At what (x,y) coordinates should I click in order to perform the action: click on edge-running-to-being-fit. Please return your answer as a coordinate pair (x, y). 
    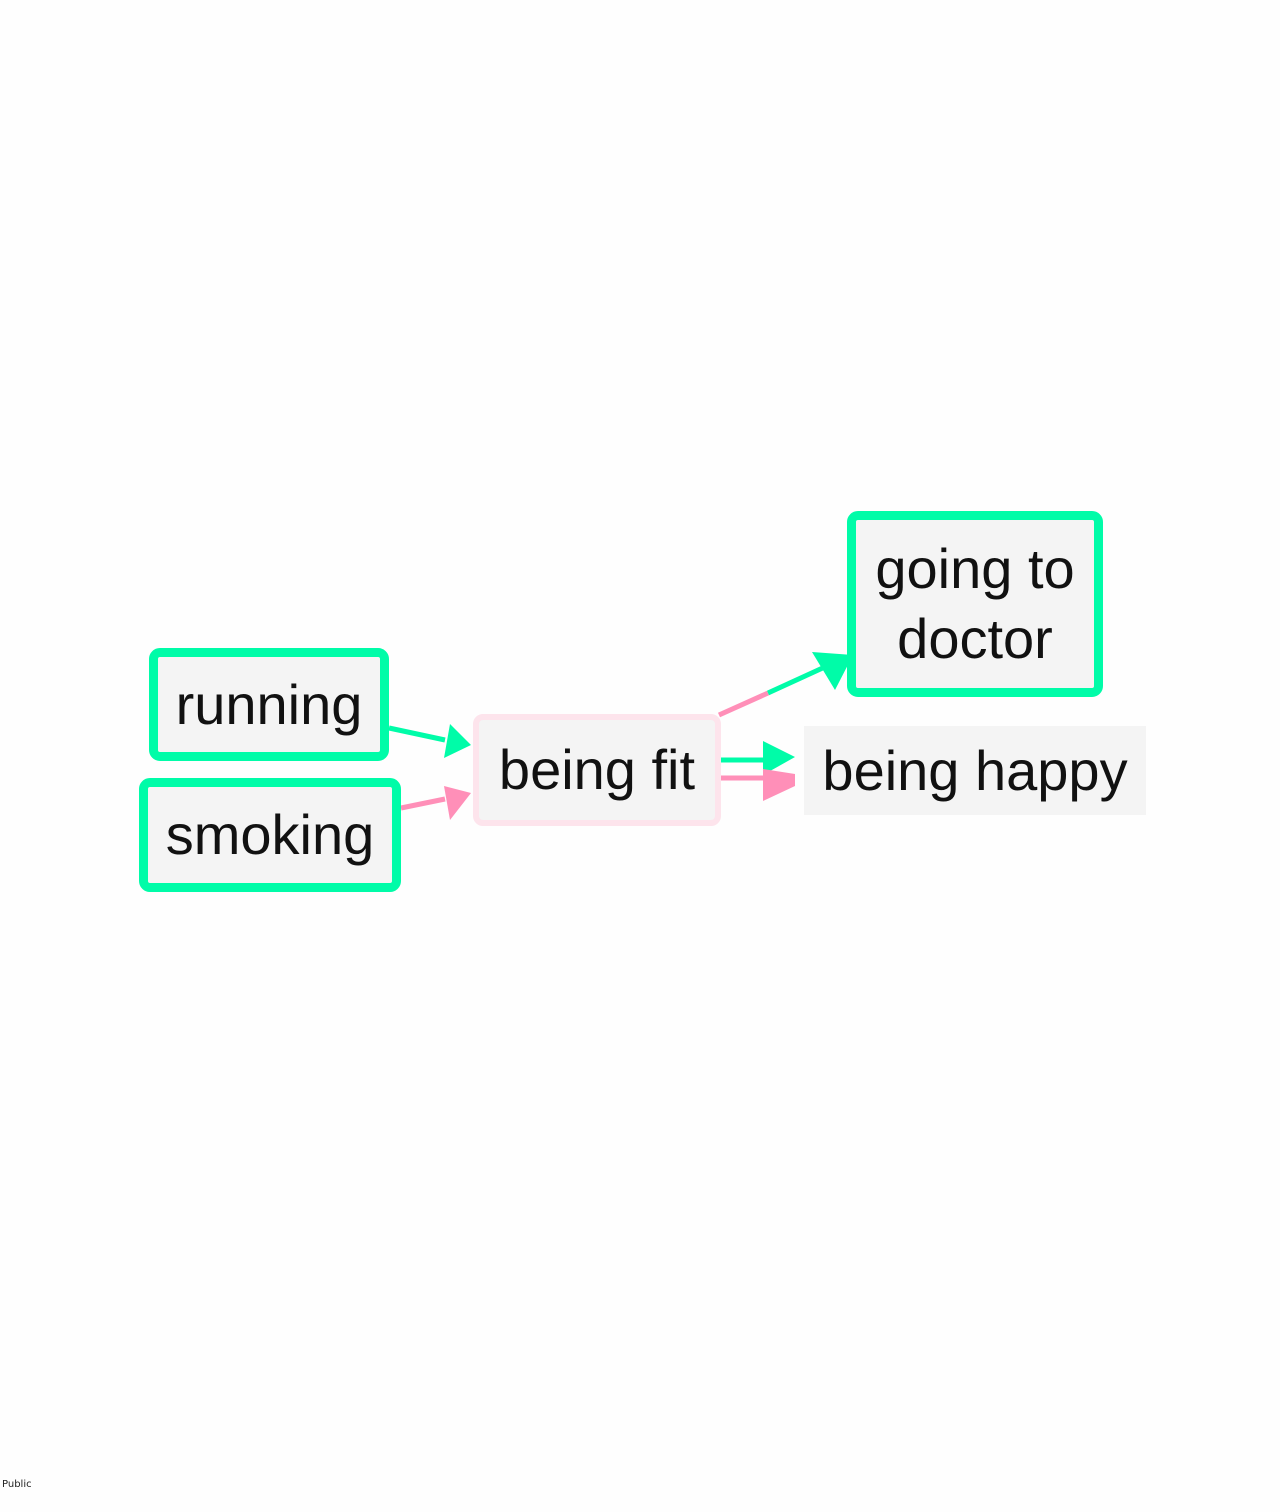
    Looking at the image, I should click on (429, 741).